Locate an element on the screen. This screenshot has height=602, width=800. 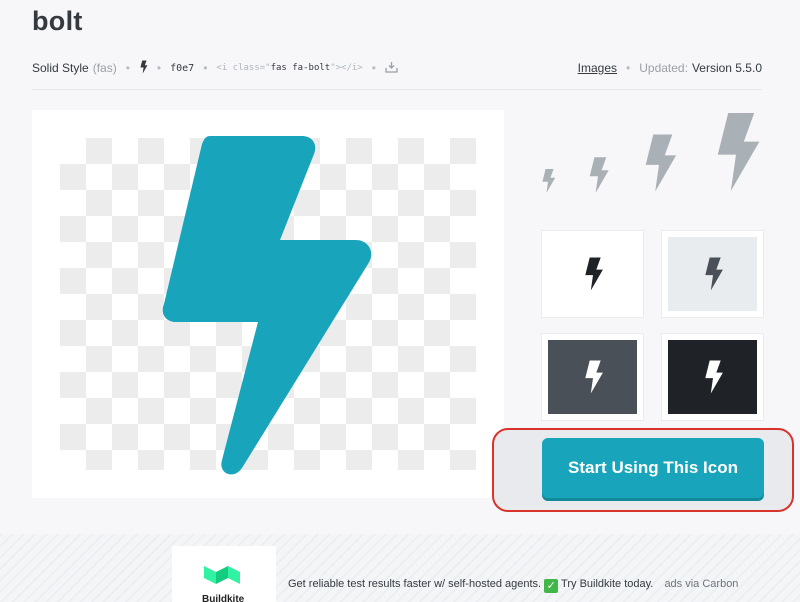
style-label: Solid Style is located at coordinates (60, 68).